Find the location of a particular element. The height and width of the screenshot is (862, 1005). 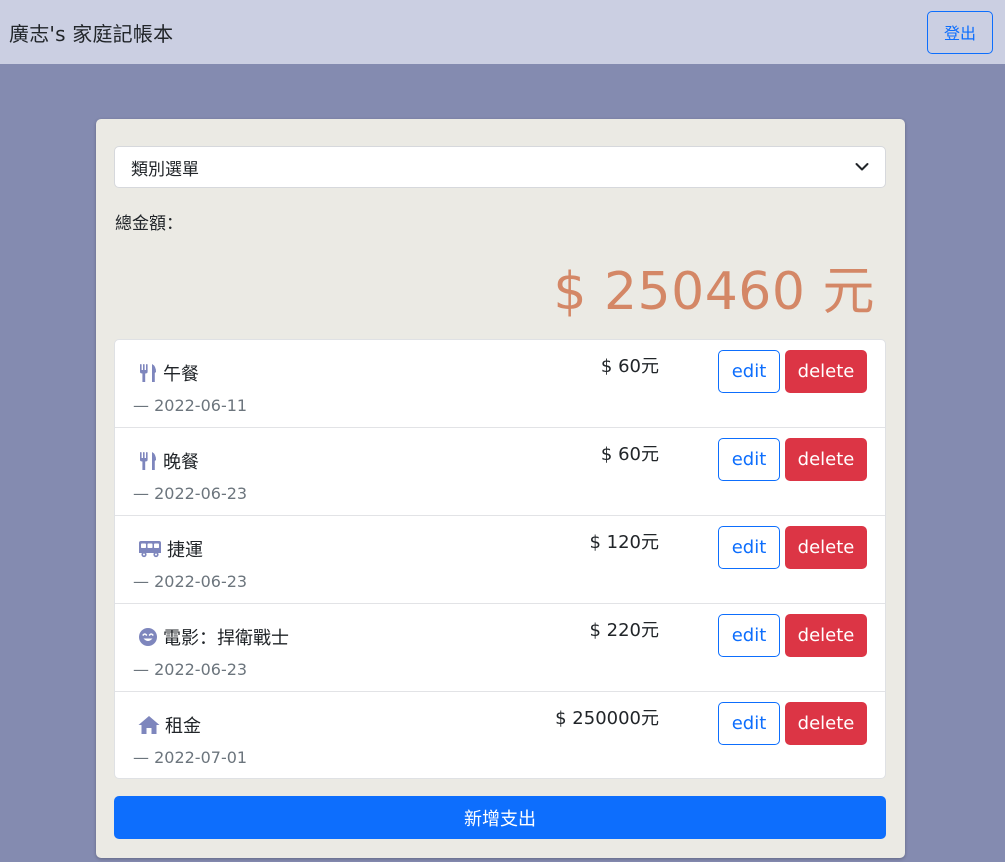

add-expense-button: 新增支出 is located at coordinates (500, 817).